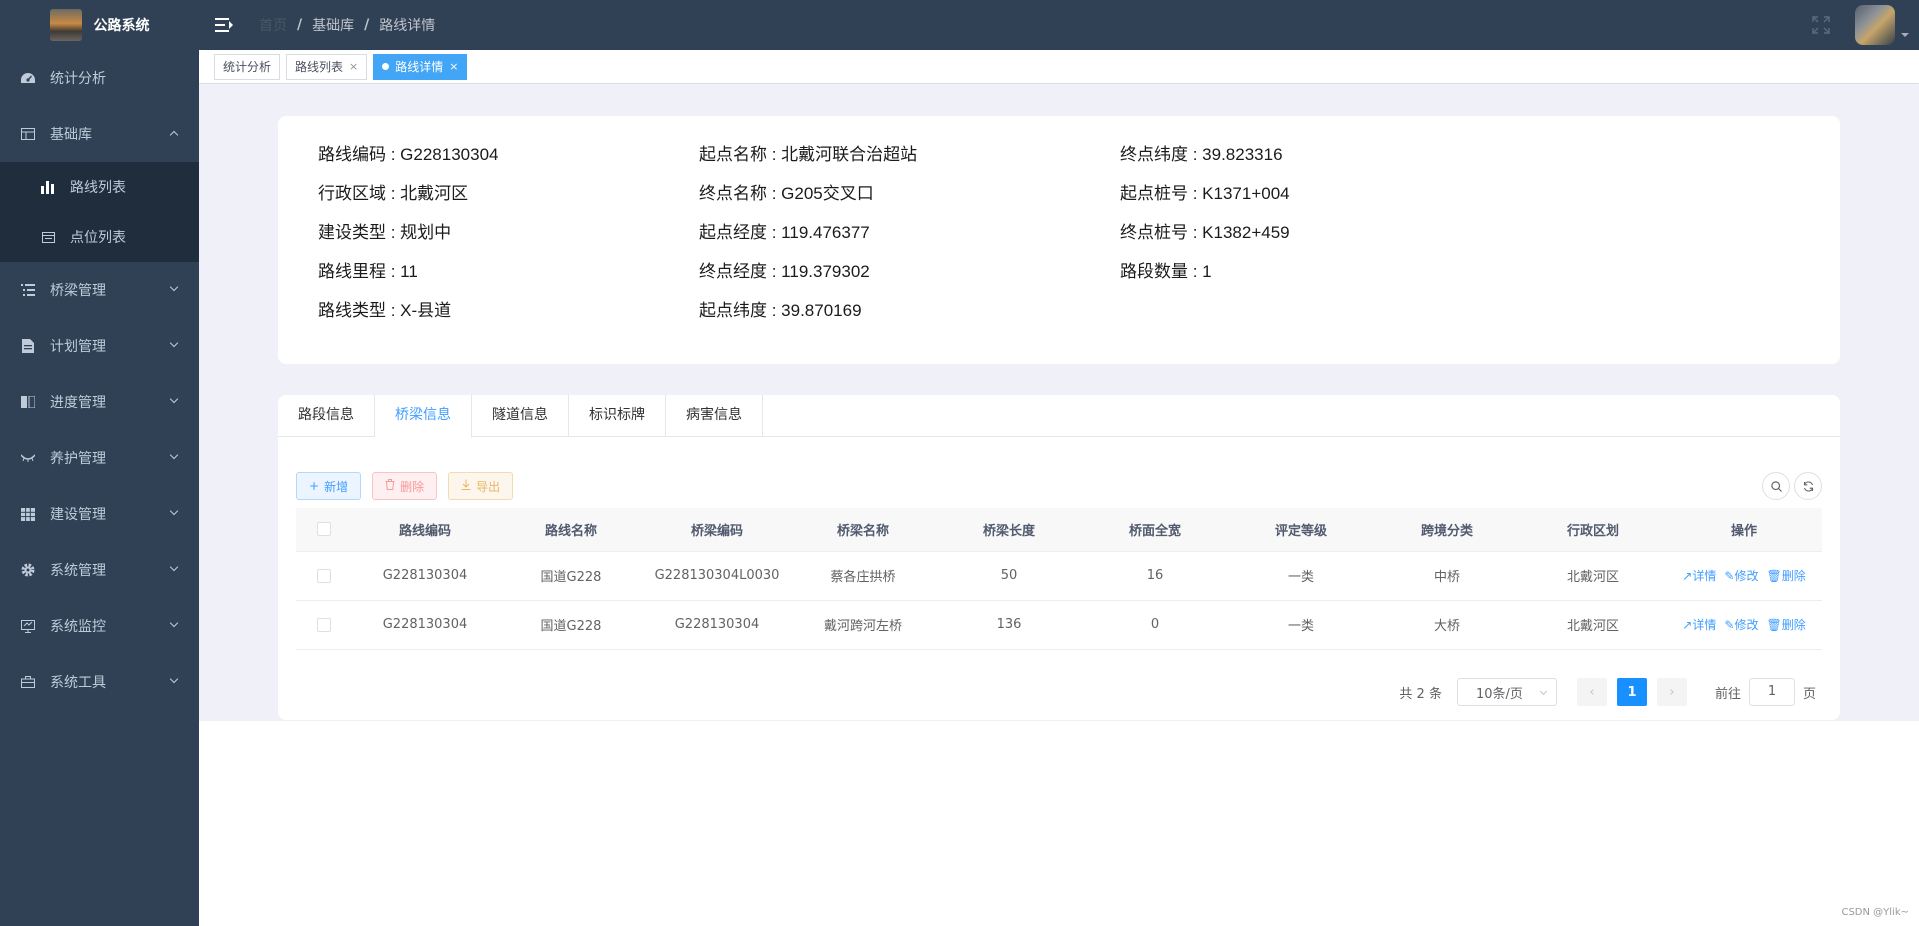 This screenshot has width=1919, height=926. I want to click on tag-label: 路线列表, so click(319, 66).